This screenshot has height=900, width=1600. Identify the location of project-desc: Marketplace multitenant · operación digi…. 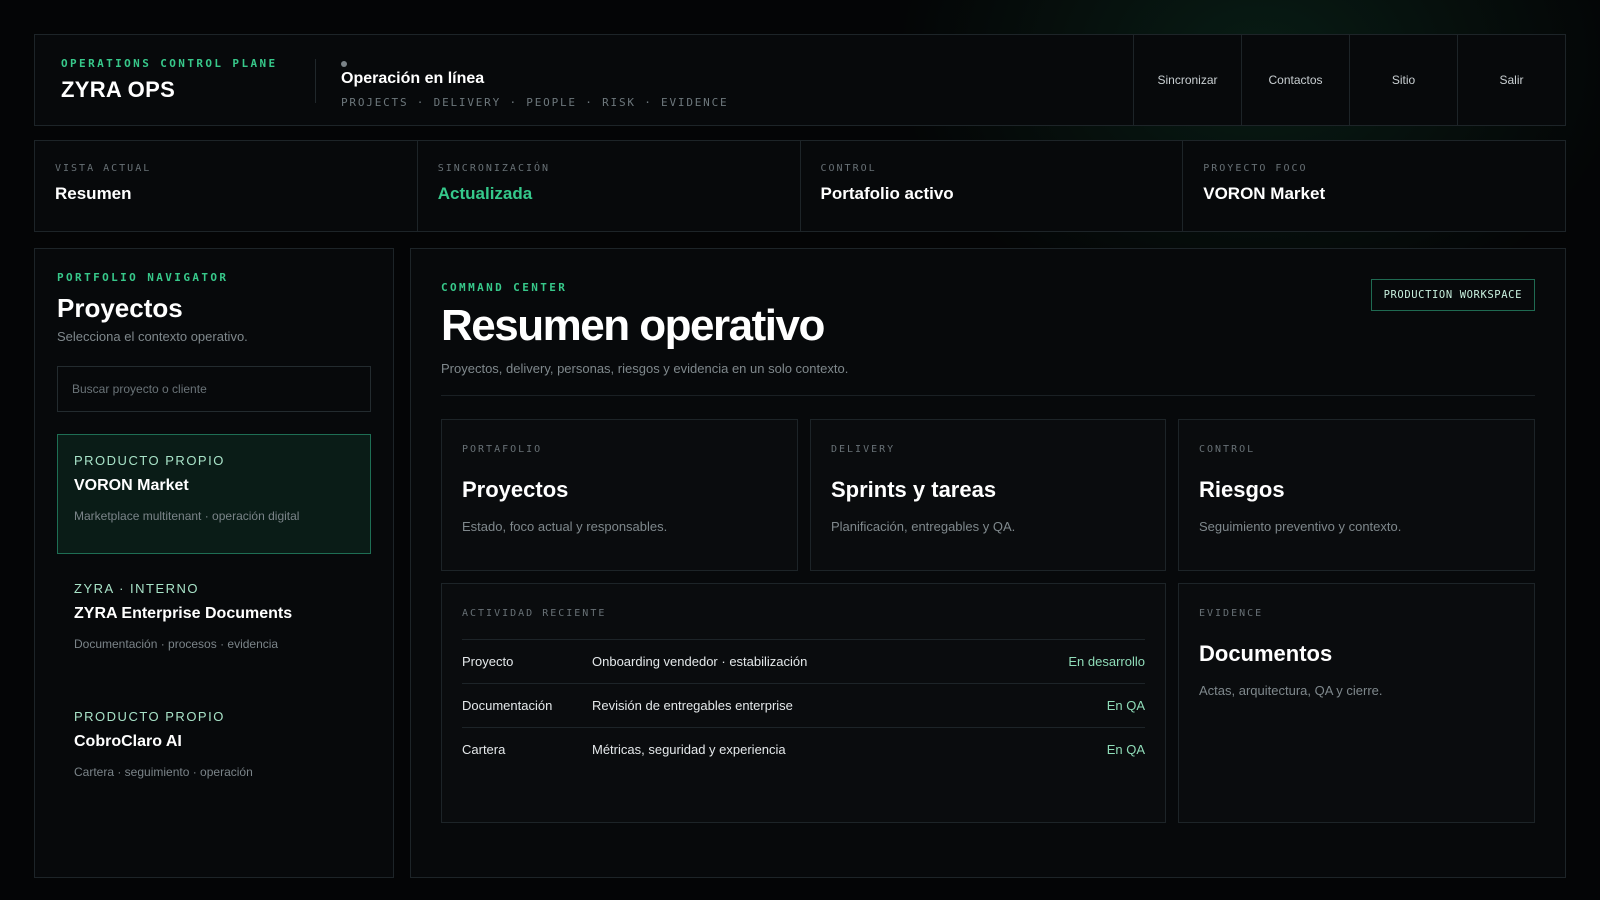
(187, 516).